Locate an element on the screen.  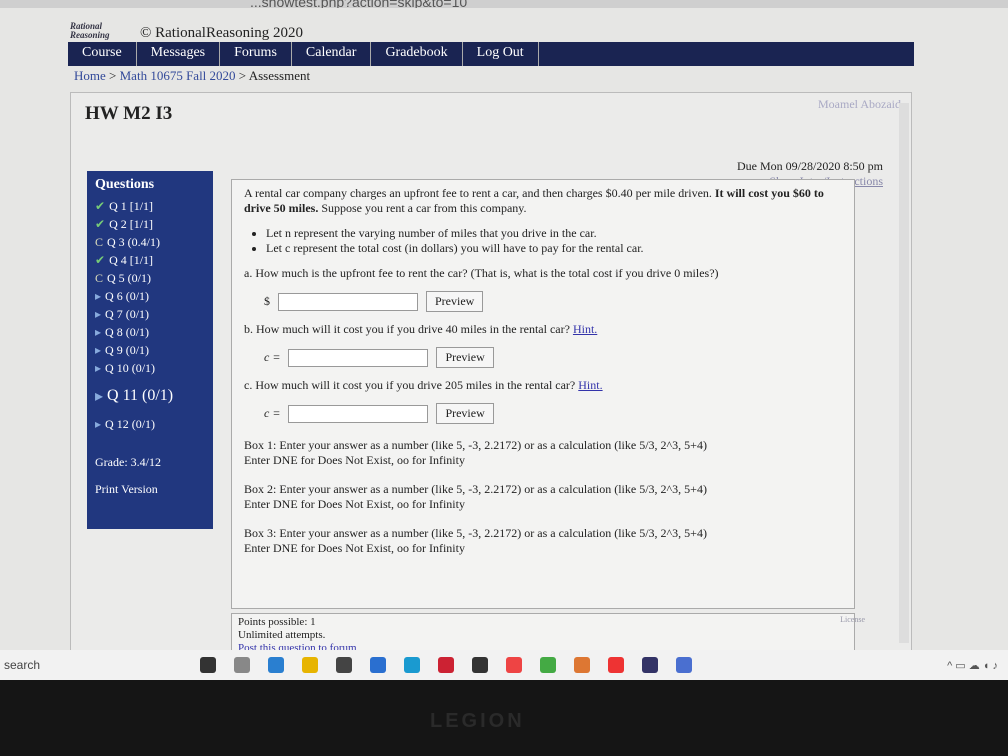
question-label: Q 9 (0/1) is located at coordinates (127, 349).